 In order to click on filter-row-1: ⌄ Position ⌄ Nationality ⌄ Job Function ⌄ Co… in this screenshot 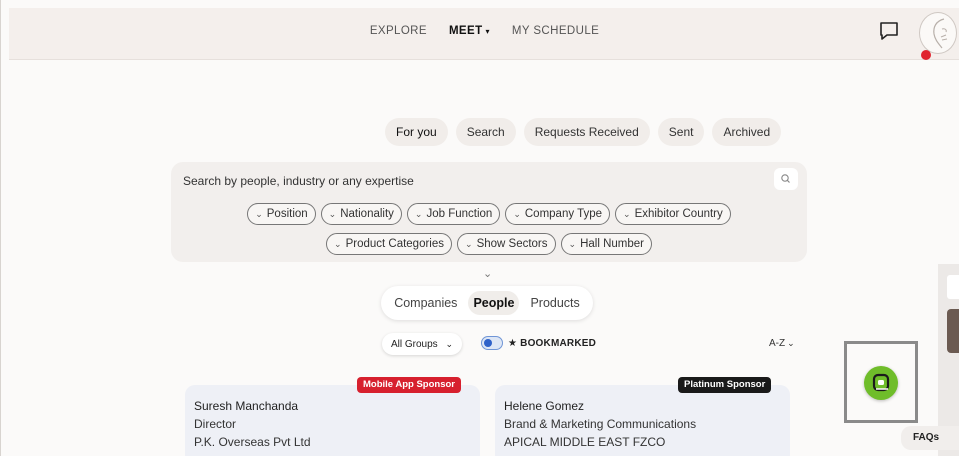, I will do `click(489, 214)`.